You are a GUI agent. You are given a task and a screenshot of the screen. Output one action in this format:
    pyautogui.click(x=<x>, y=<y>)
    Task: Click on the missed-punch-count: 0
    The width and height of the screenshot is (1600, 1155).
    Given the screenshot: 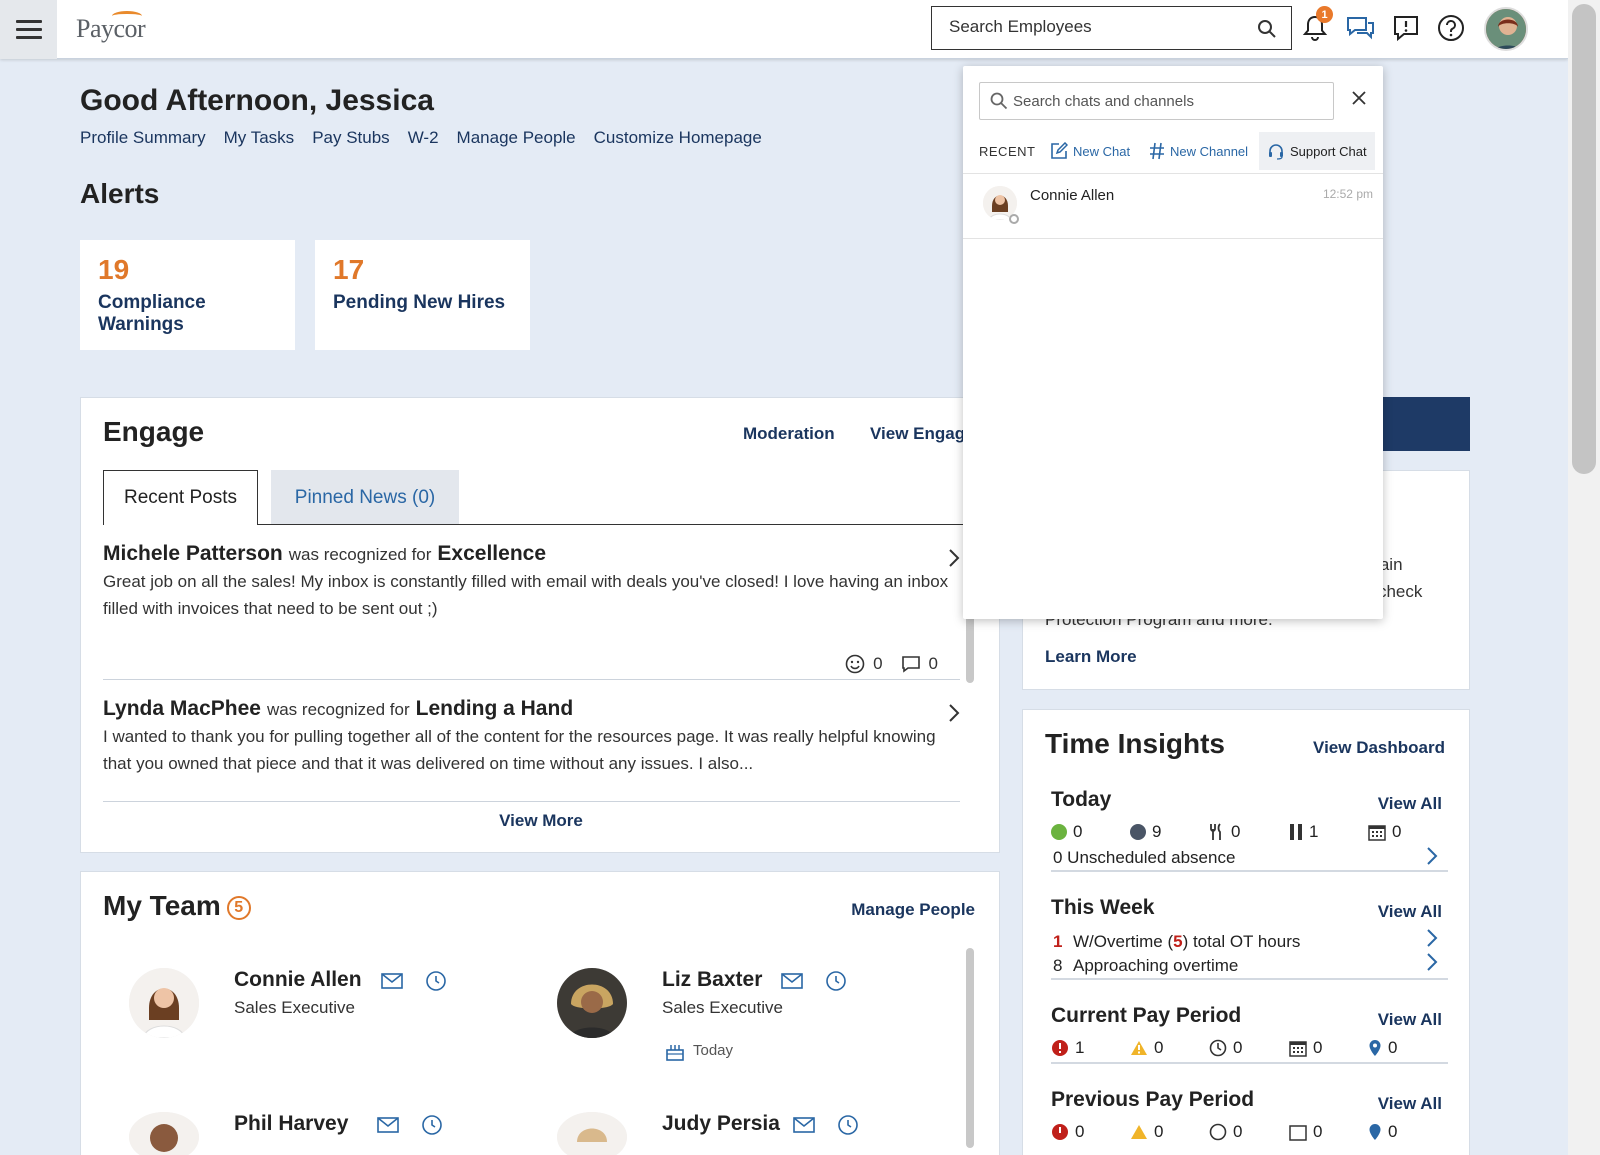 What is the action you would take?
    pyautogui.click(x=1238, y=1047)
    